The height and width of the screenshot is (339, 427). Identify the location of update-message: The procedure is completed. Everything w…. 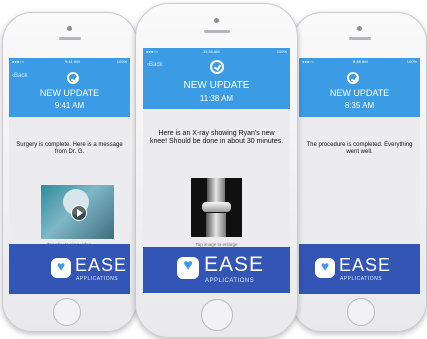
(359, 149).